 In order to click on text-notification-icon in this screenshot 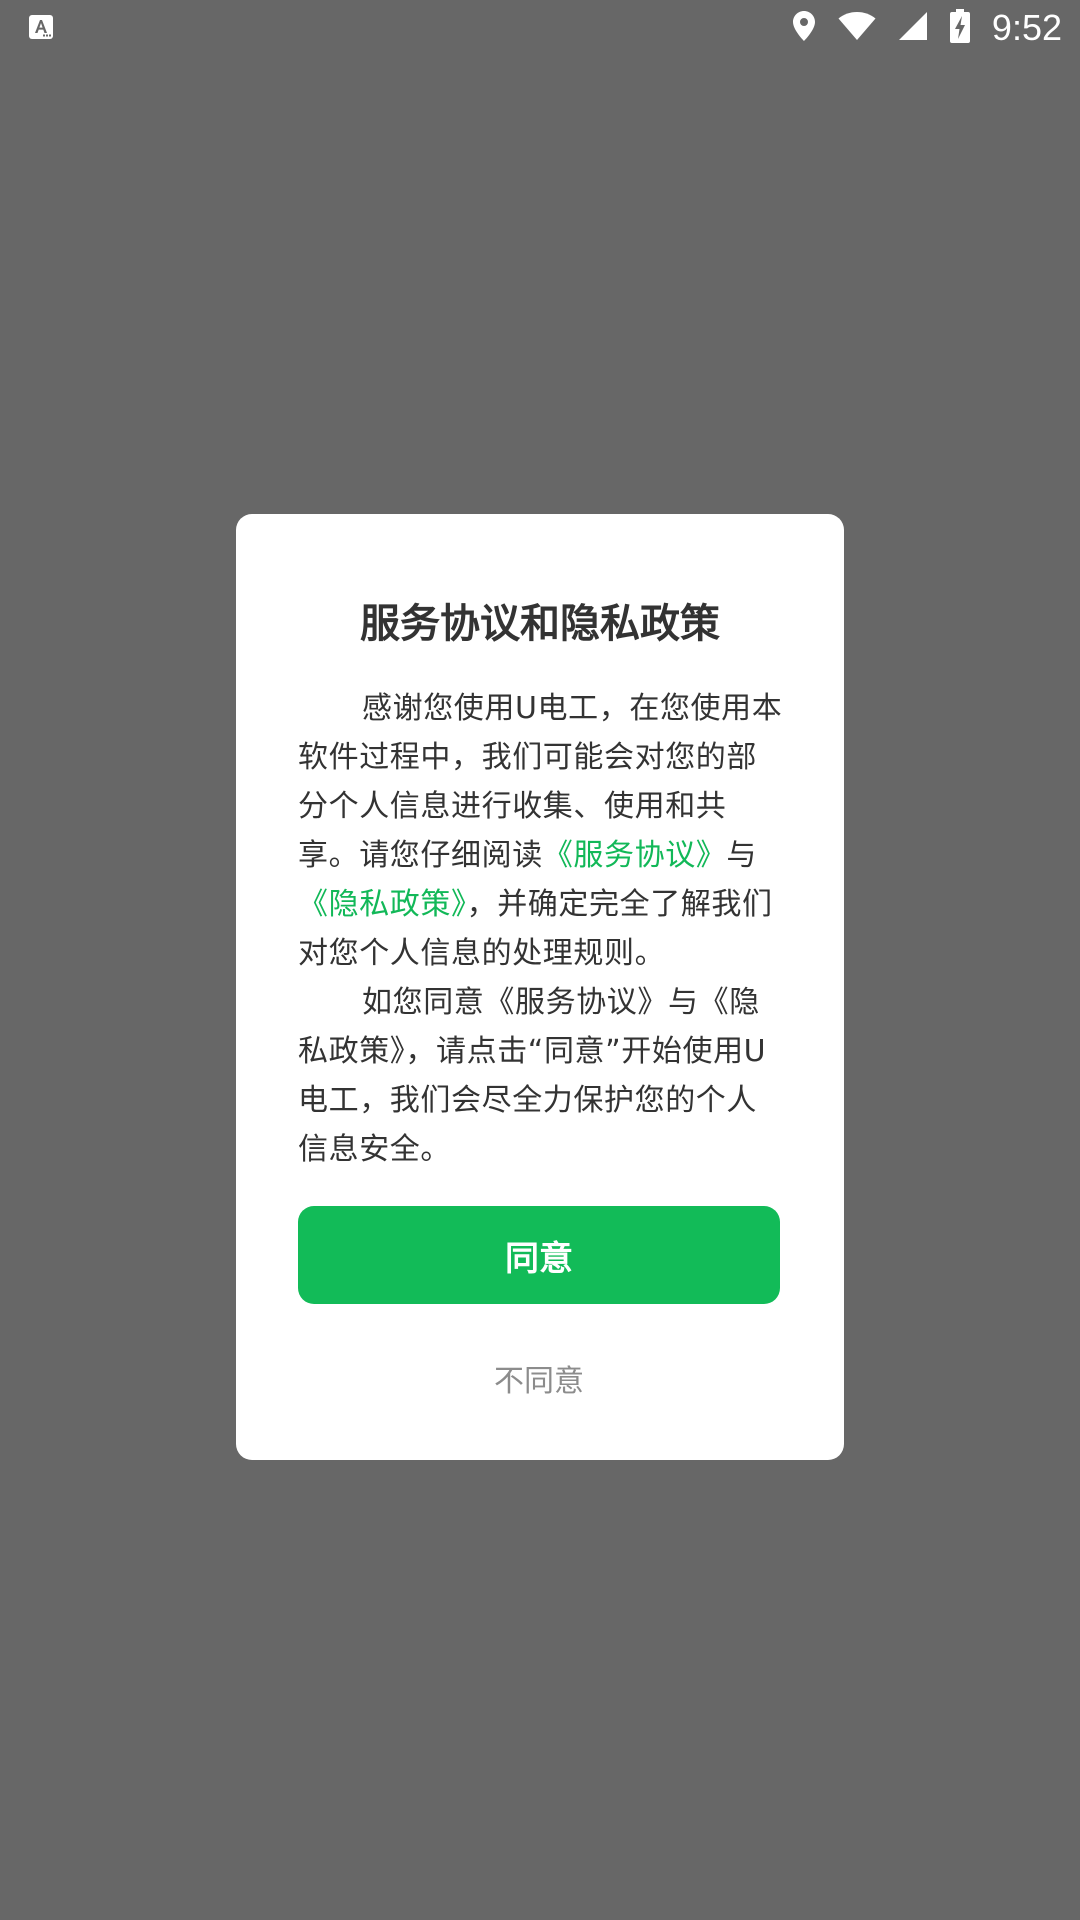, I will do `click(41, 27)`.